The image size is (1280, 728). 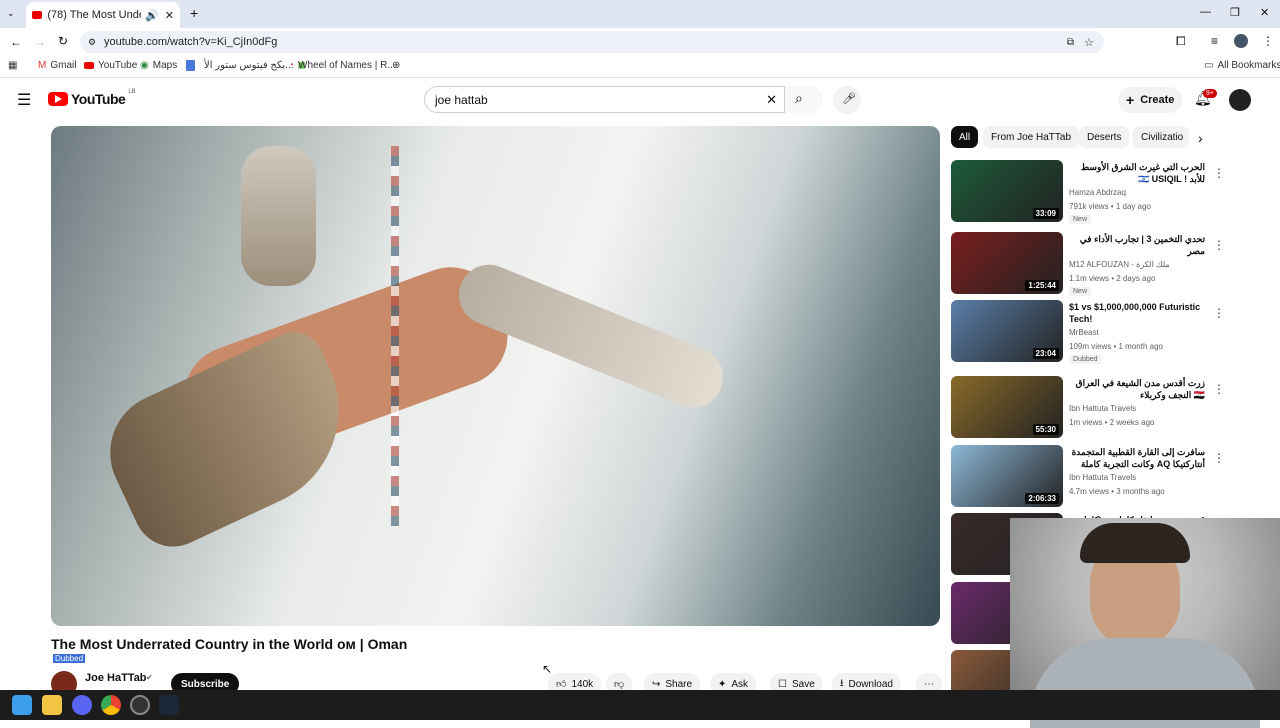 What do you see at coordinates (592, 42) in the screenshot?
I see `address-bar: ⚙ youtube.com/watch?v=Ki_CjIn0dFg ⧉ ☆` at bounding box center [592, 42].